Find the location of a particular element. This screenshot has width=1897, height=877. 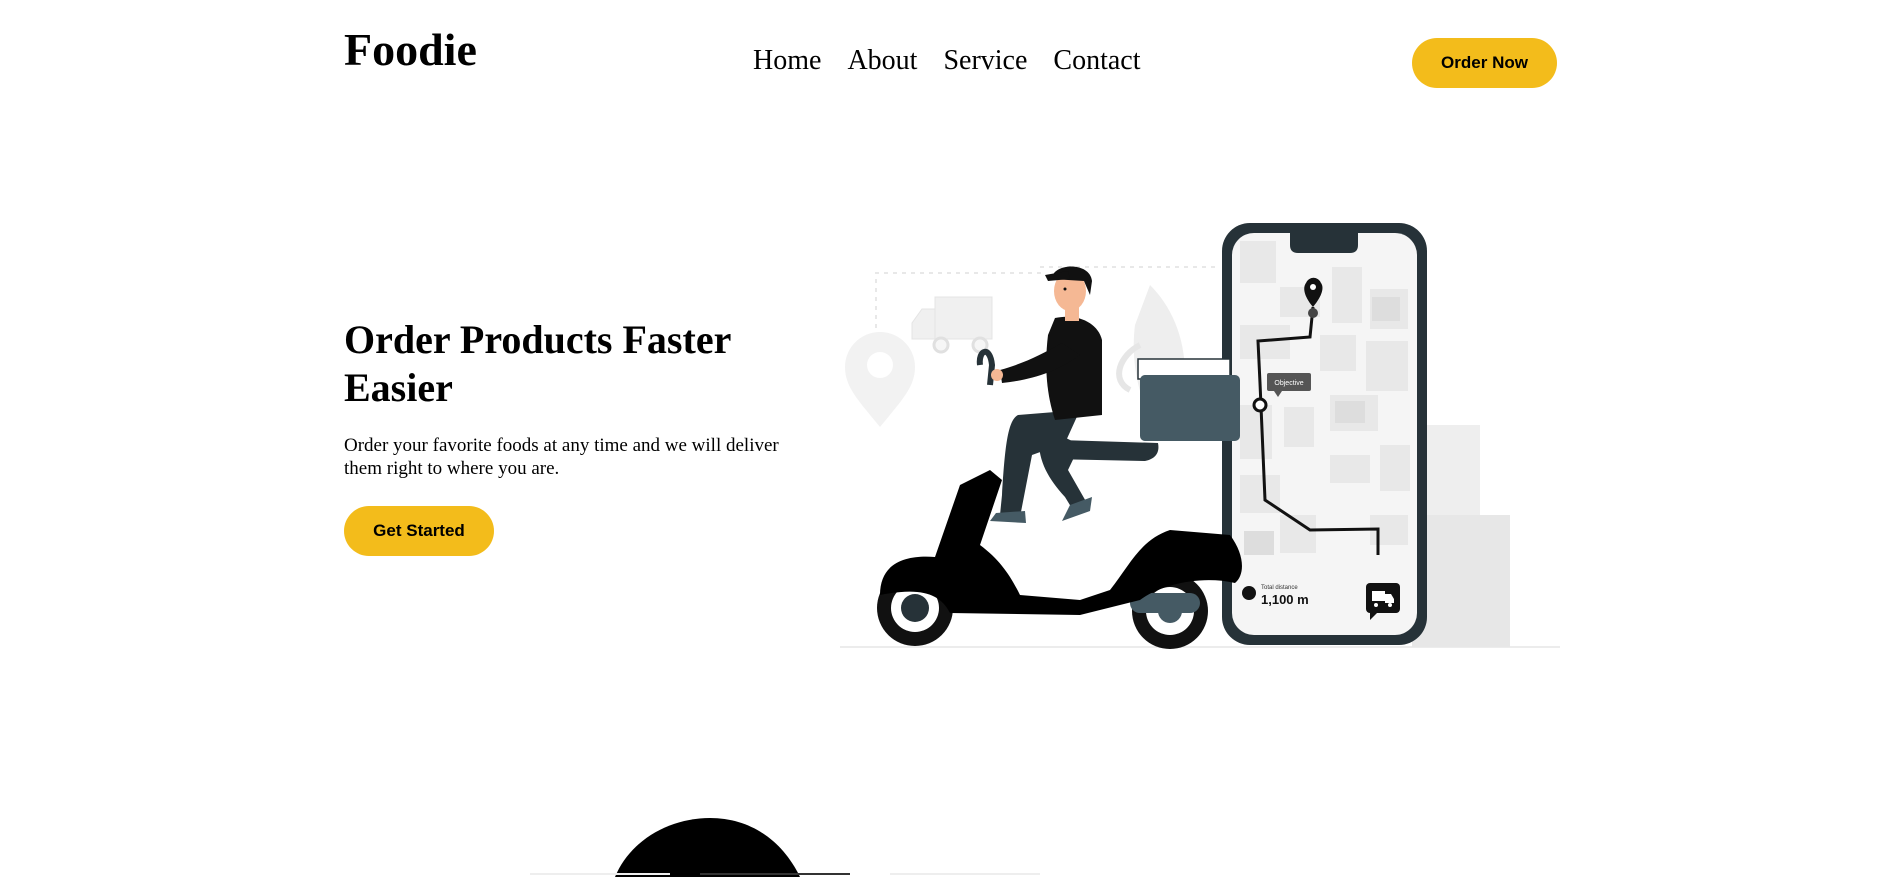

distance-value: 1,100 m is located at coordinates (1285, 599).